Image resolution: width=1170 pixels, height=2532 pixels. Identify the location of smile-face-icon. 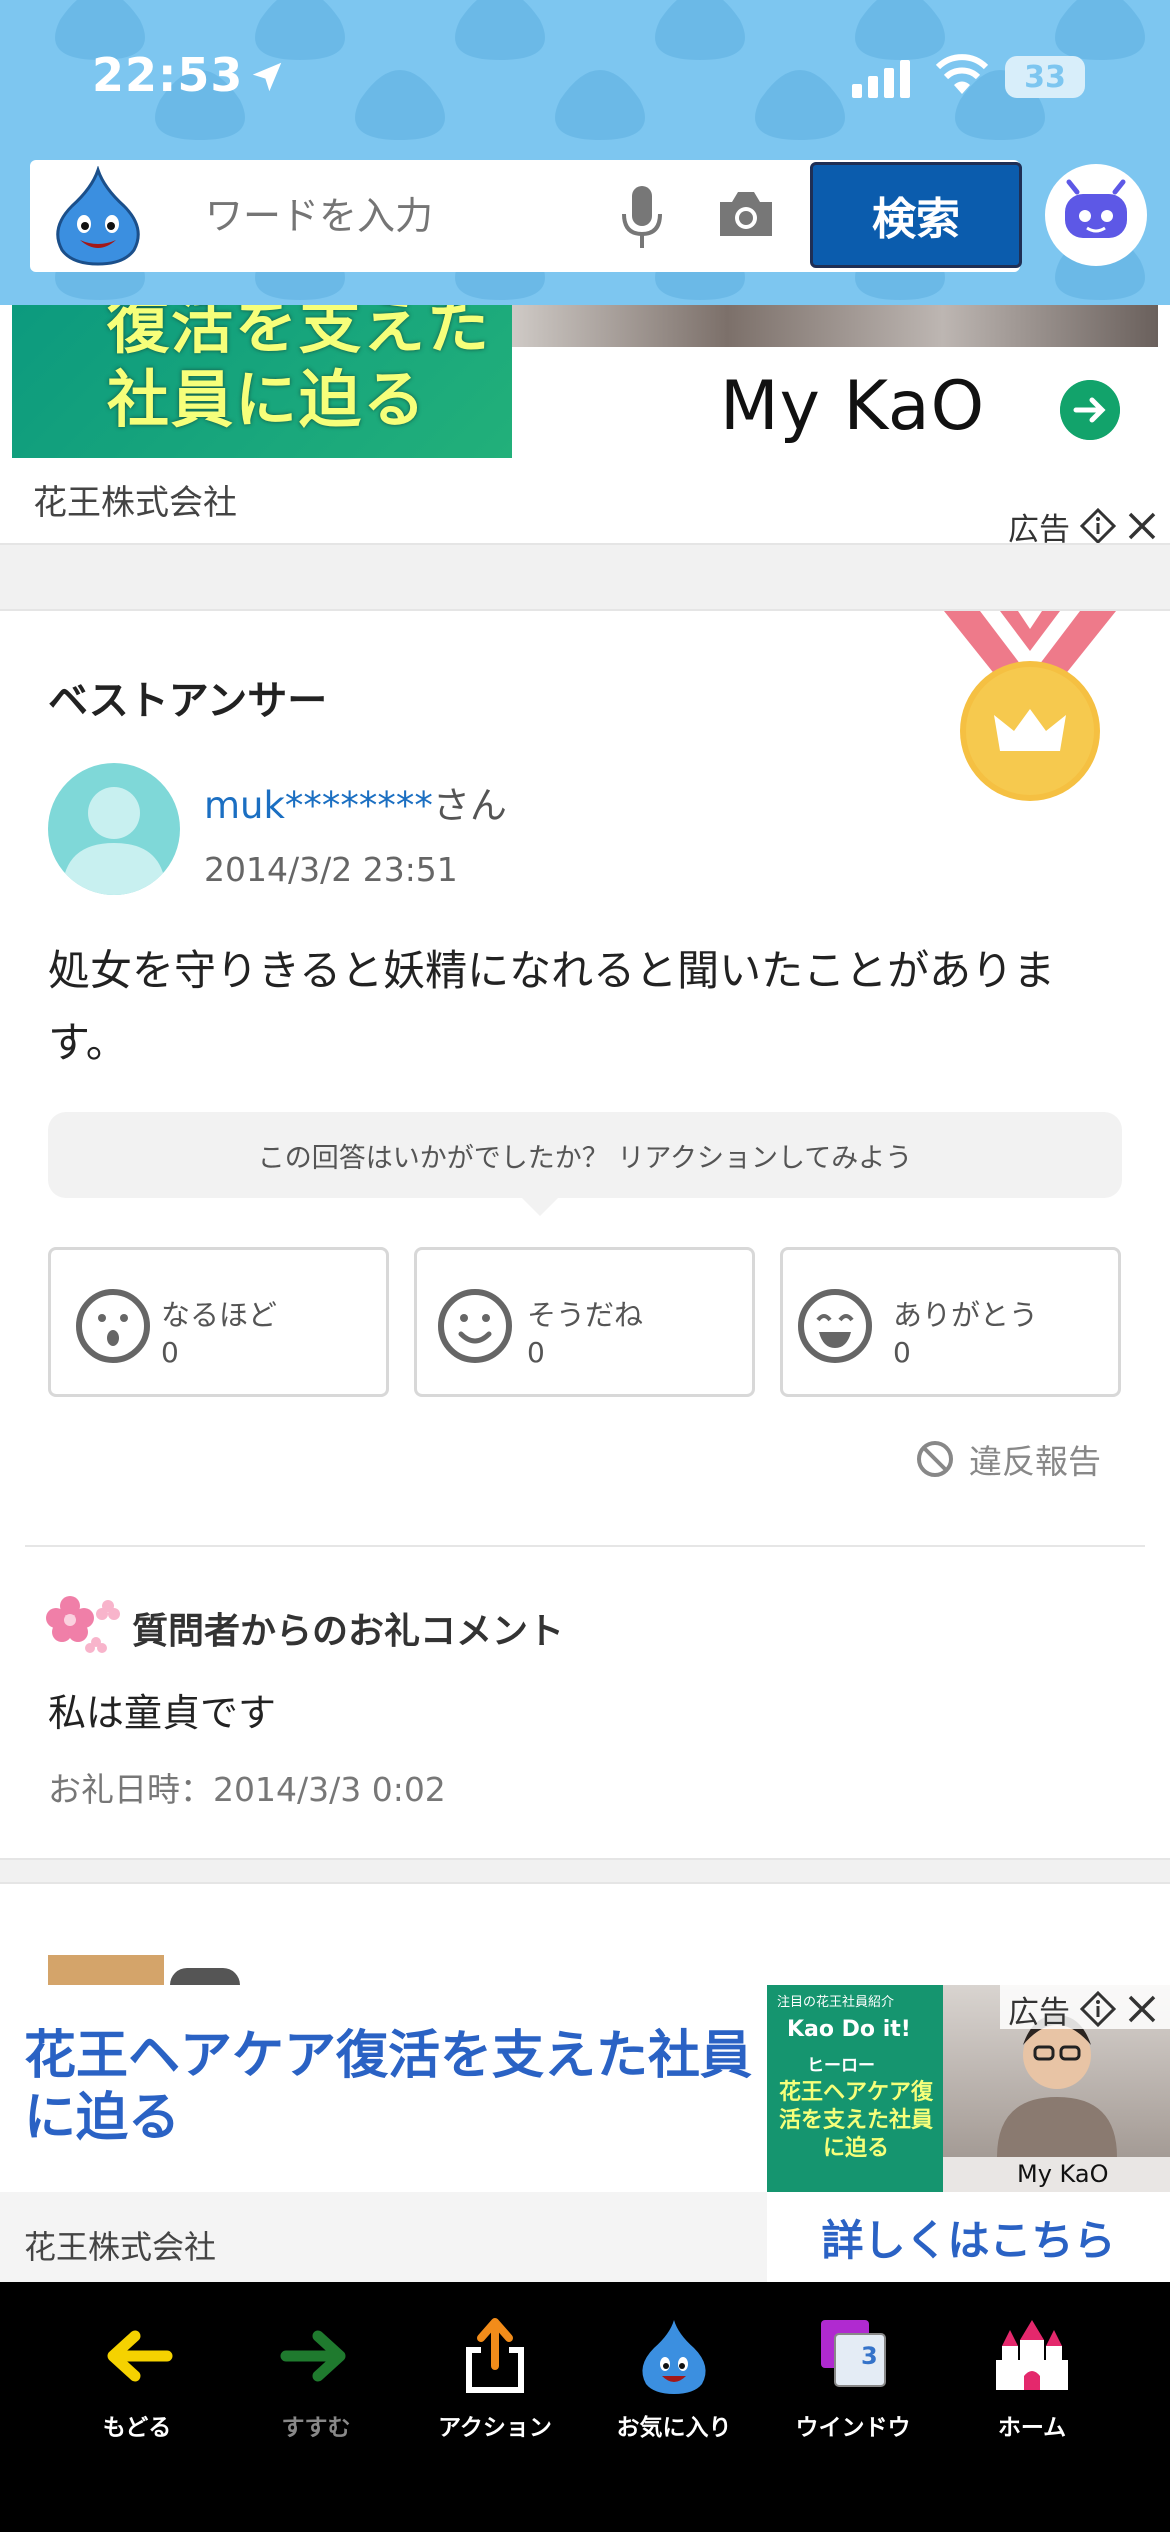
(475, 1326).